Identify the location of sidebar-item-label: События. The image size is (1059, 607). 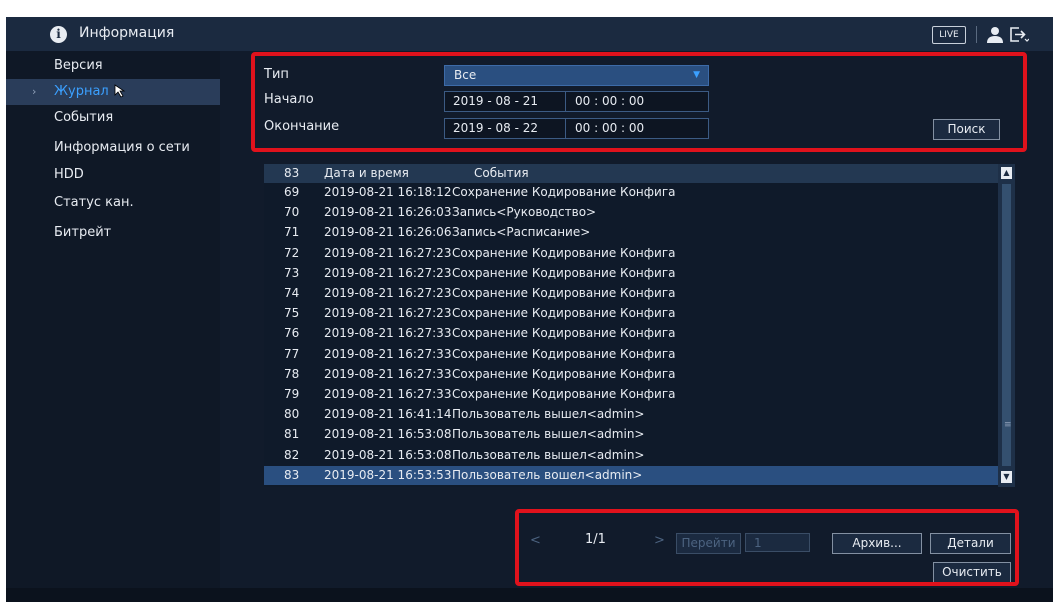
(84, 117).